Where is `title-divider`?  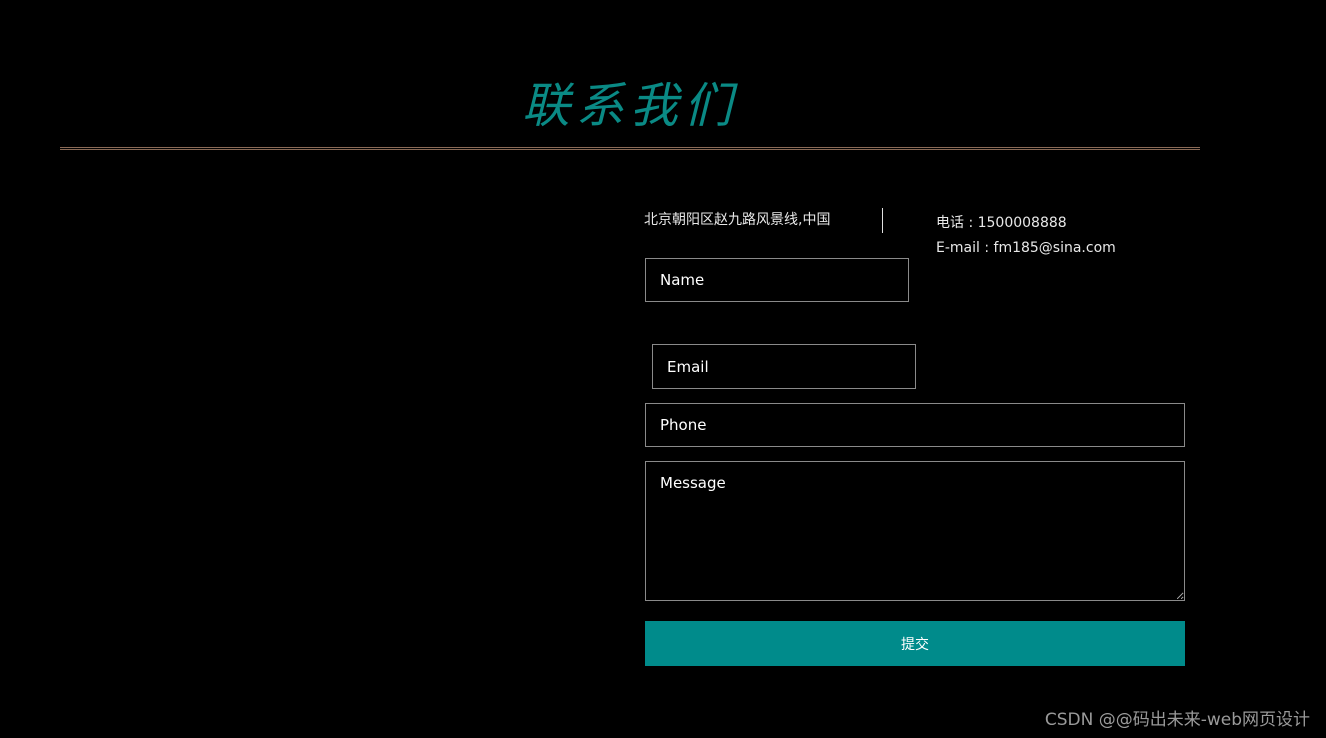
title-divider is located at coordinates (630, 148).